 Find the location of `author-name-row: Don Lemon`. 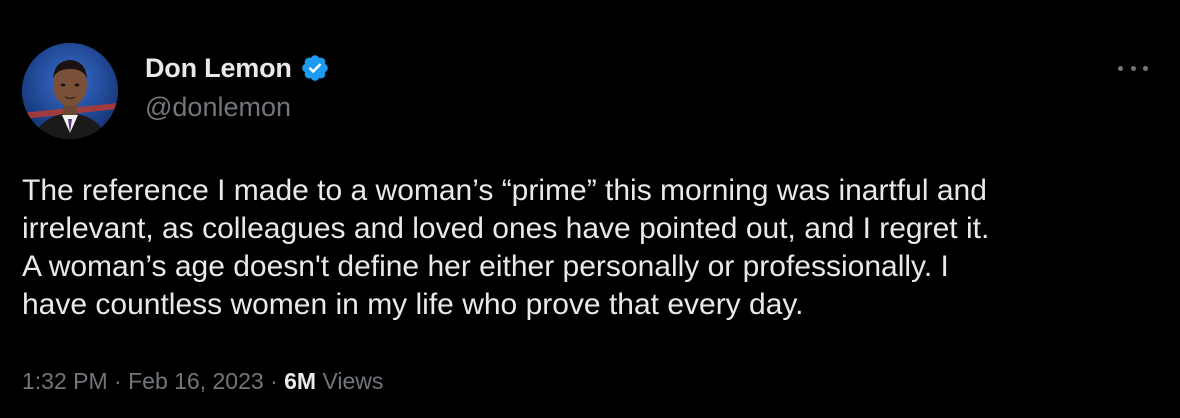

author-name-row: Don Lemon is located at coordinates (237, 68).